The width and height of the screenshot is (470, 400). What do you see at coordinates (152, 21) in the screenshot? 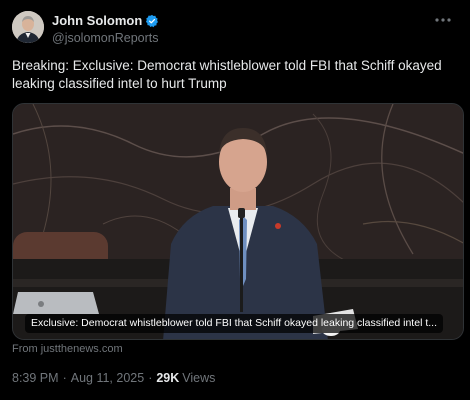
I see `verified-badge-icon` at bounding box center [152, 21].